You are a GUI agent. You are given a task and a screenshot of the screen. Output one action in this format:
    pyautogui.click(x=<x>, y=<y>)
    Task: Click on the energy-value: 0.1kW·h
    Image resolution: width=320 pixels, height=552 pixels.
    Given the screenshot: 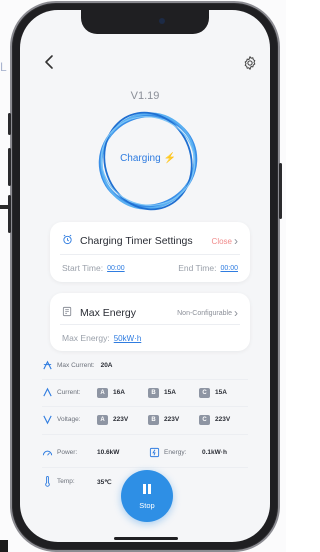 What is the action you would take?
    pyautogui.click(x=214, y=452)
    